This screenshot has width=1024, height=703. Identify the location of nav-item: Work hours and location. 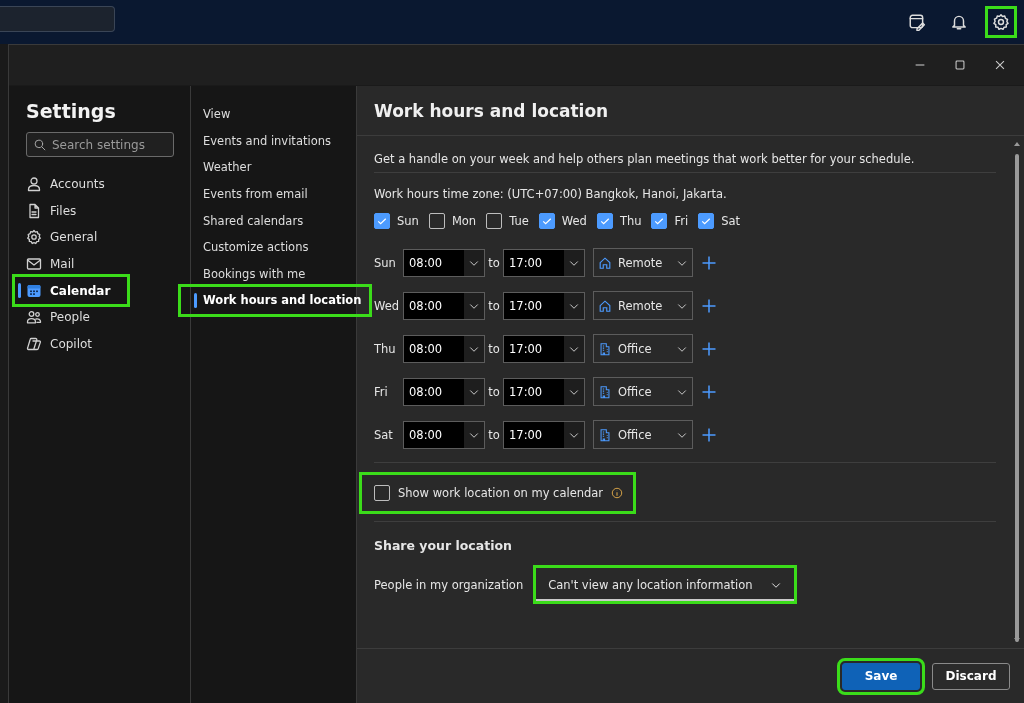
(275, 300).